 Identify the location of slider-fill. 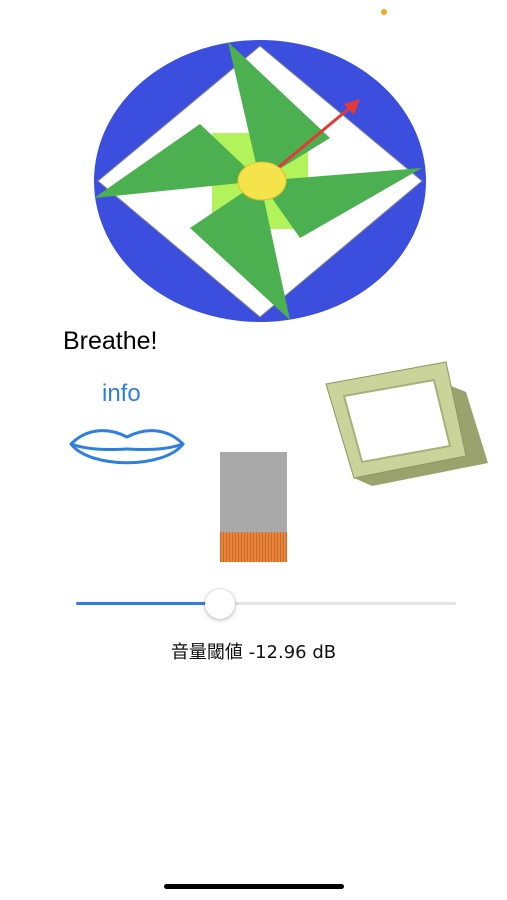
(148, 603).